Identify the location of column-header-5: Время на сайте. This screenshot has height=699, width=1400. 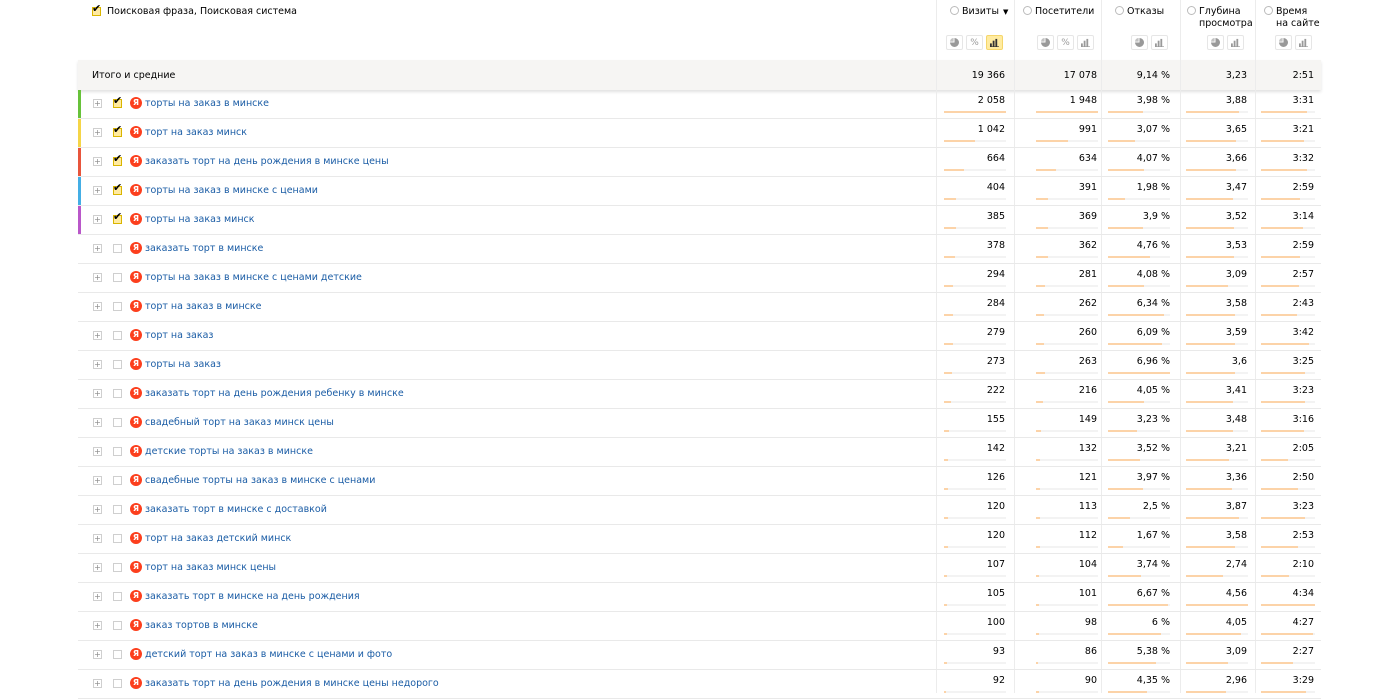
(1292, 18).